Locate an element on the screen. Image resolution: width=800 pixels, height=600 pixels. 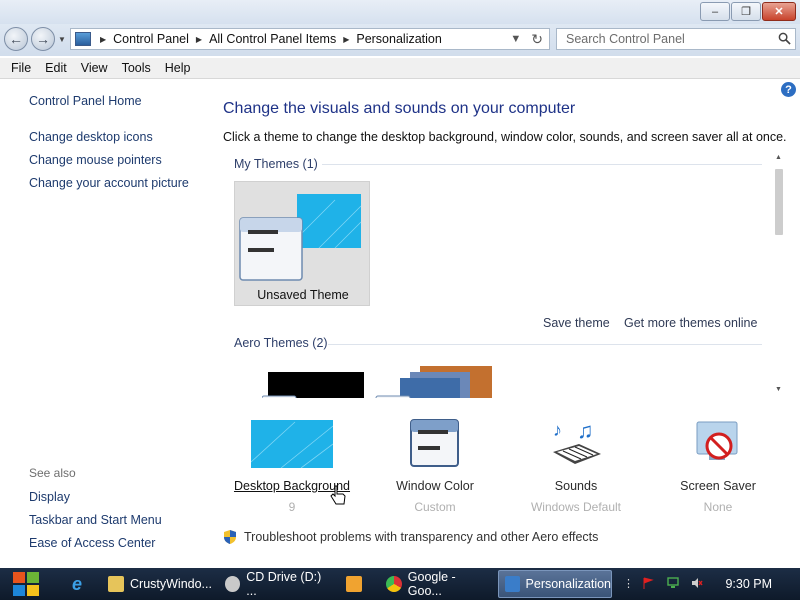
history-dropdown-icon: ▼ is located at coordinates (62, 39).